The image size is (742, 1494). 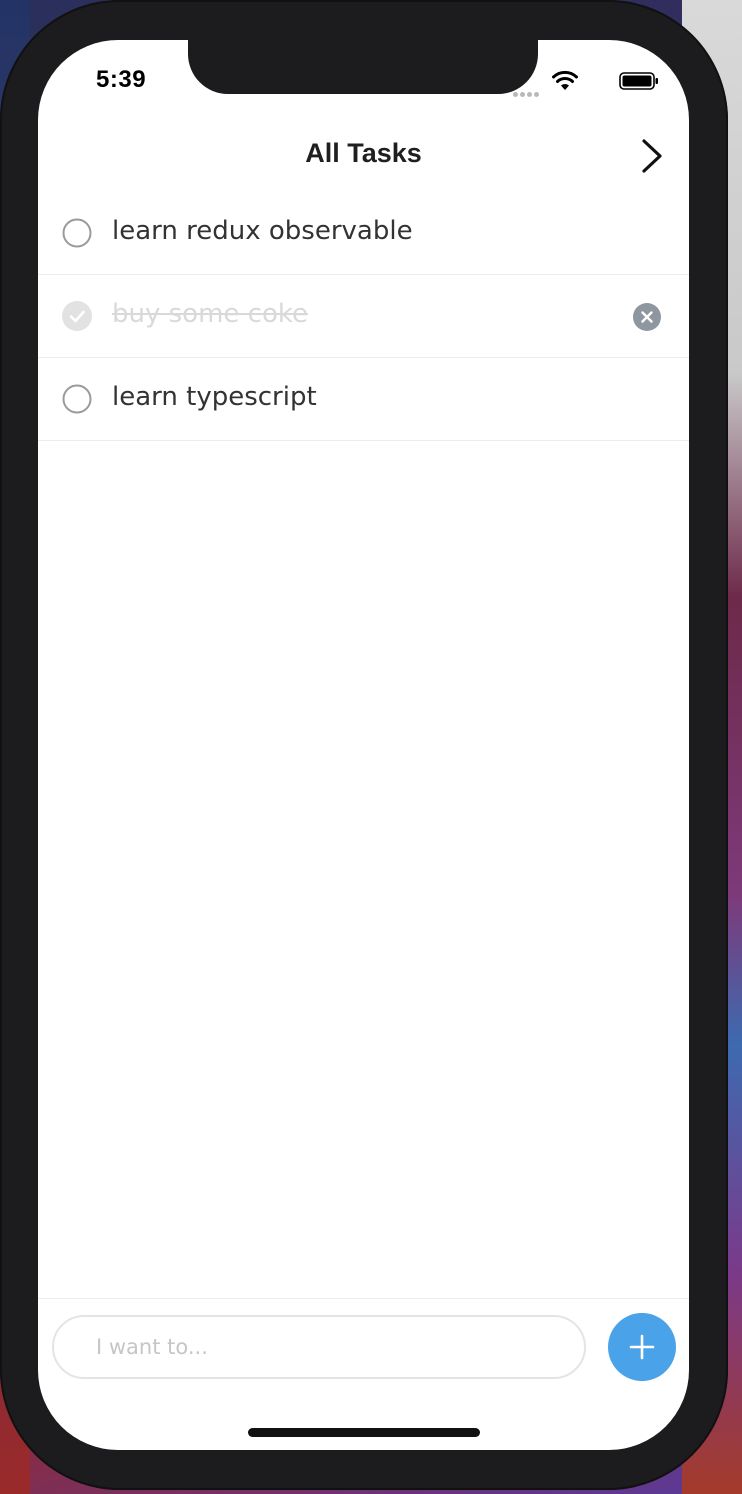 I want to click on notch, so click(x=363, y=67).